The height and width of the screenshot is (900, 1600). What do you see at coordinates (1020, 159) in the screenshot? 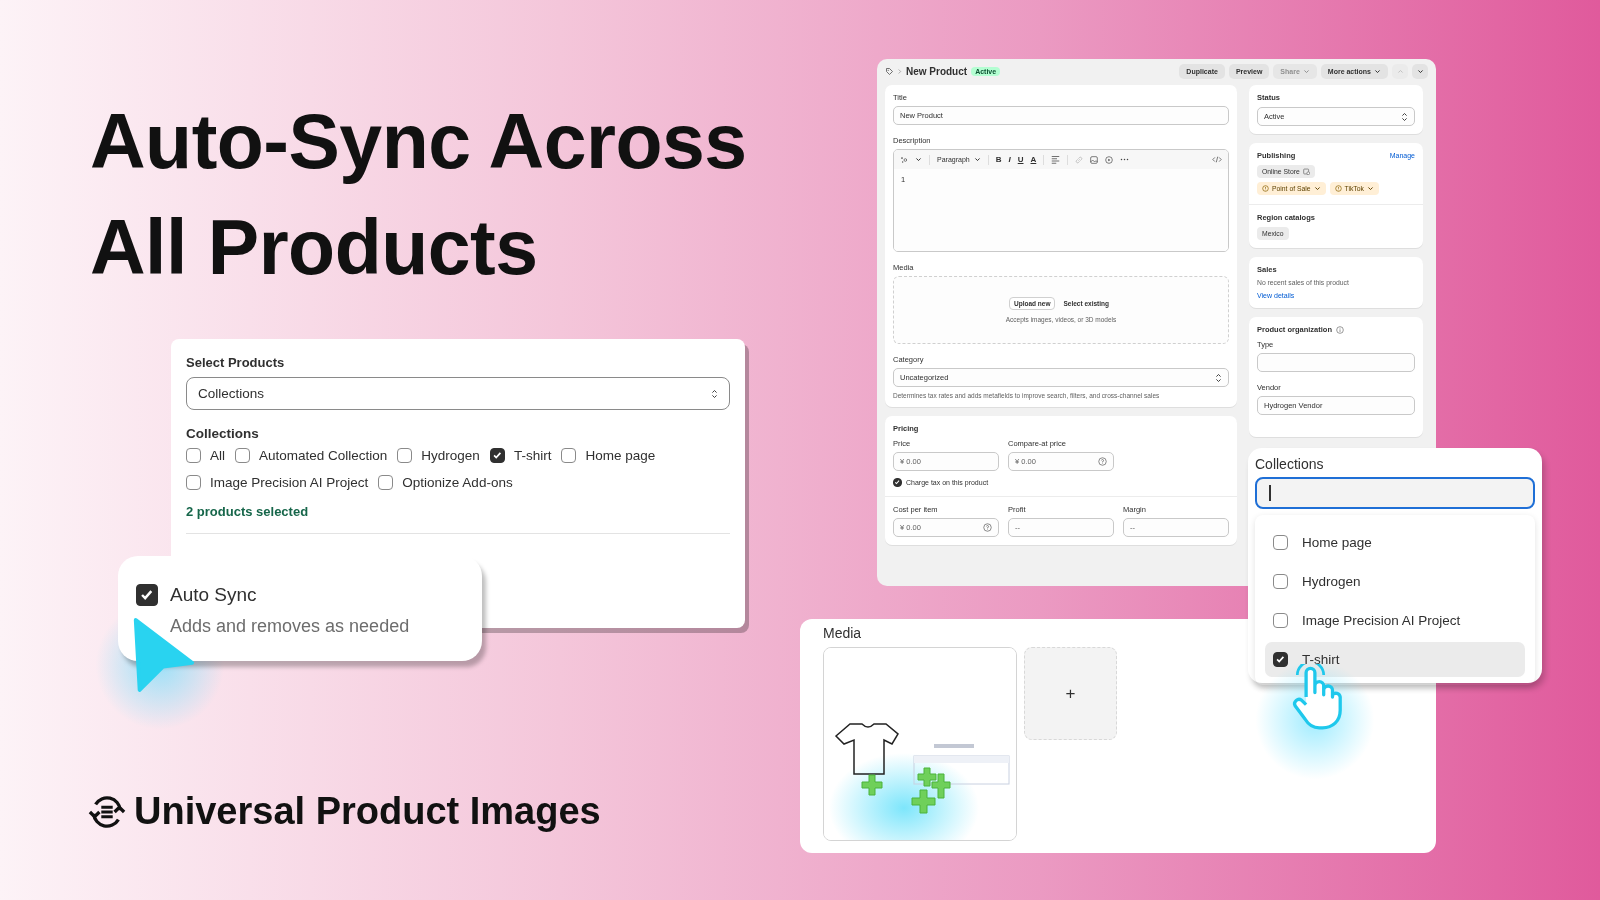
I see `format-button: U` at bounding box center [1020, 159].